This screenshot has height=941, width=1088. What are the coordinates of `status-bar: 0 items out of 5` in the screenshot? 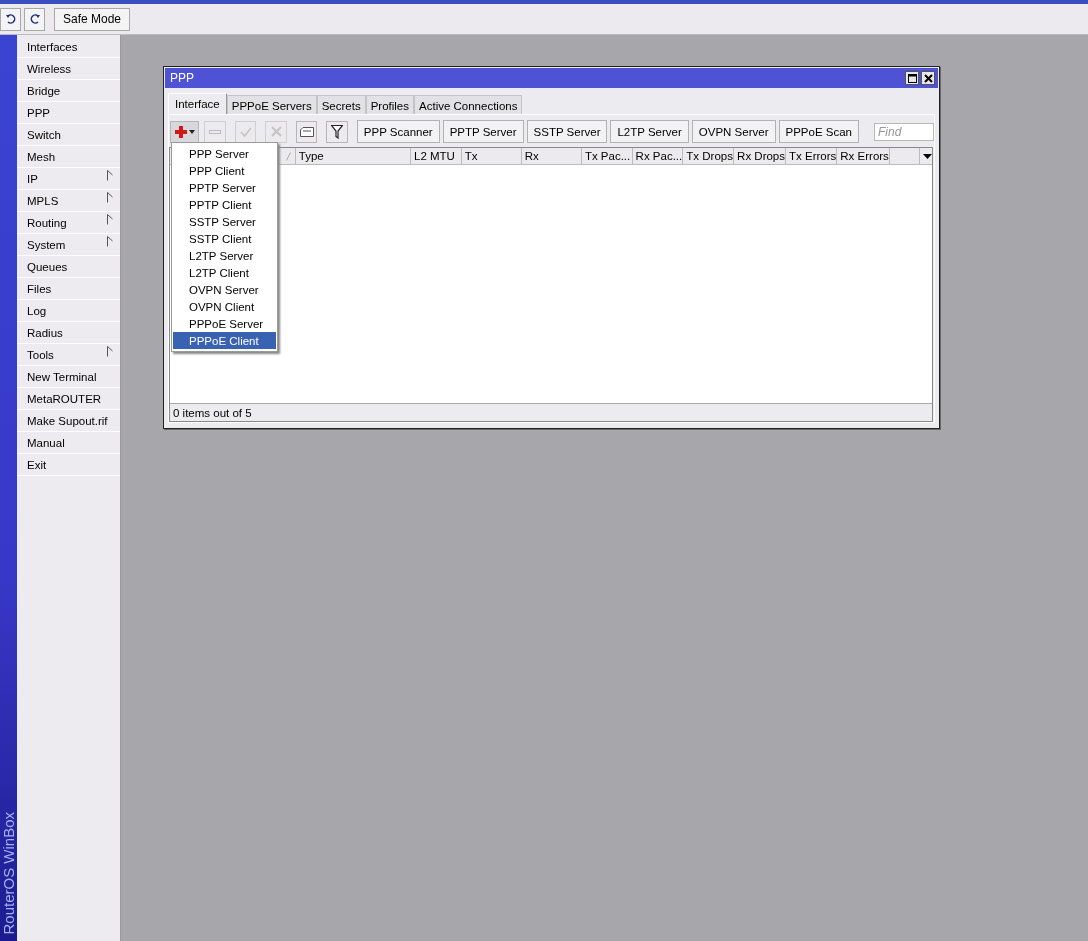 It's located at (551, 412).